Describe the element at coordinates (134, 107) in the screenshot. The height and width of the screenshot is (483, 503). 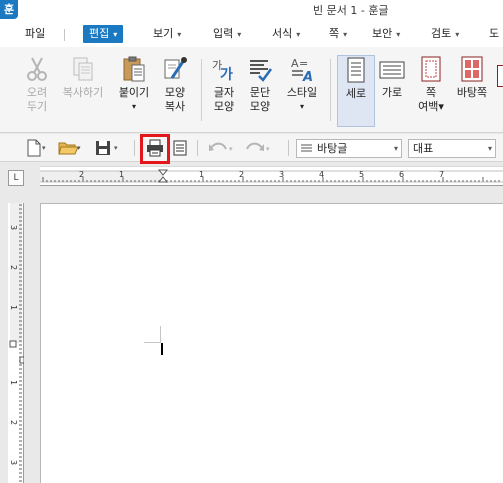
I see `paste-dropdown-arrow: ▾` at that location.